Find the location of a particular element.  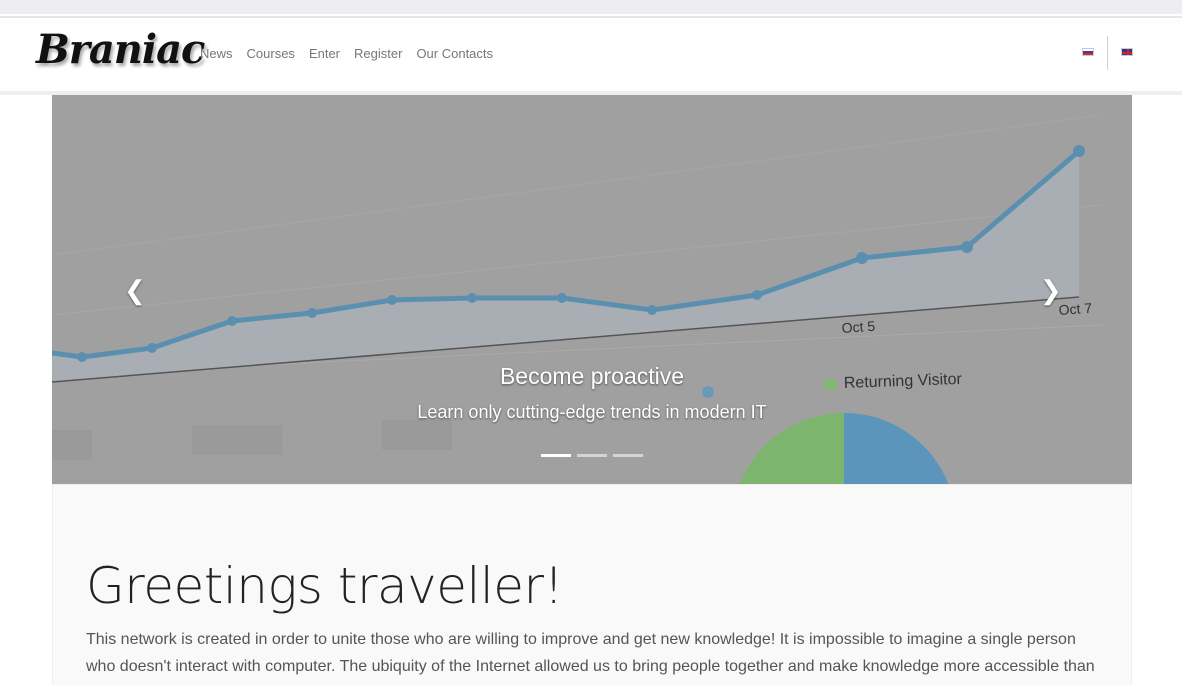

carousel-next-icon: ❯ is located at coordinates (1051, 290).